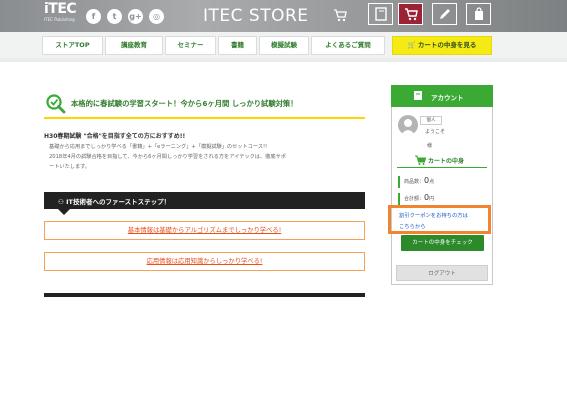  I want to click on nav-store-top: ストアTOP, so click(72, 45).